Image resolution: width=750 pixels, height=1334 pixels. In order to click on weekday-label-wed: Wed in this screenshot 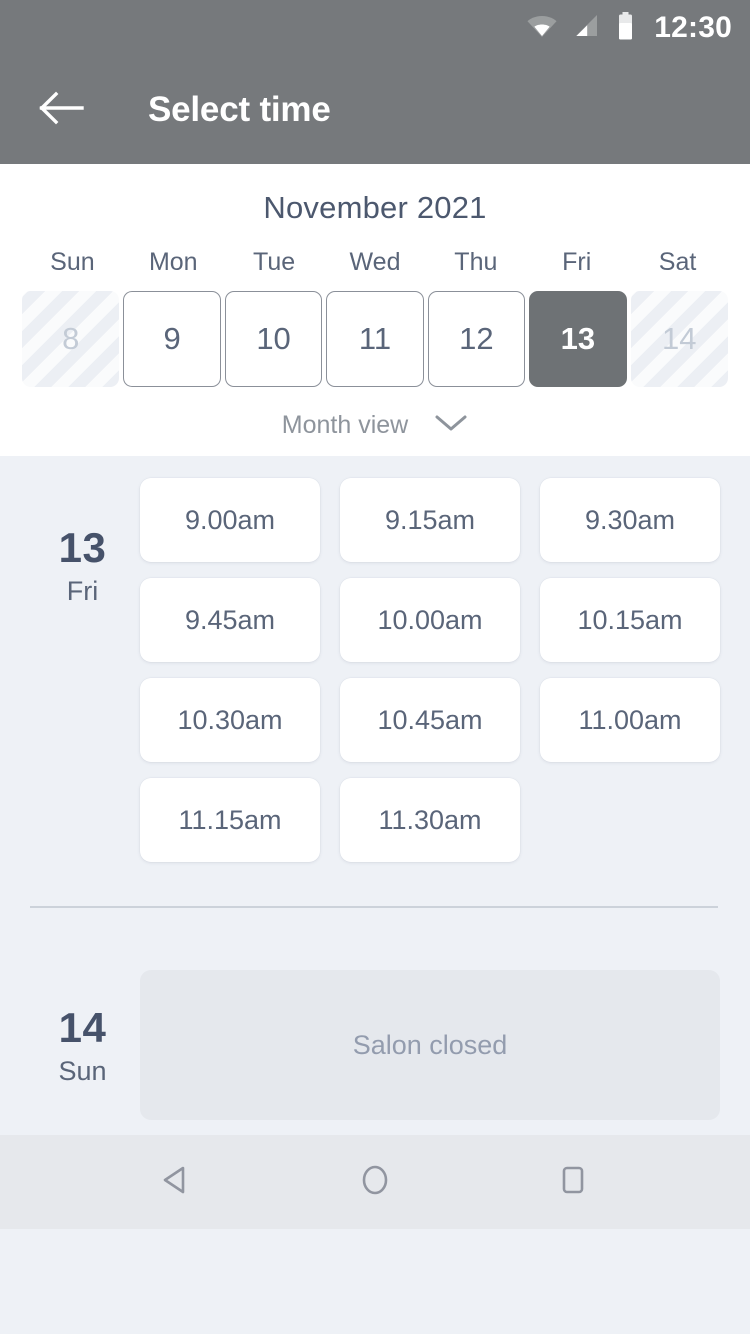, I will do `click(375, 262)`.